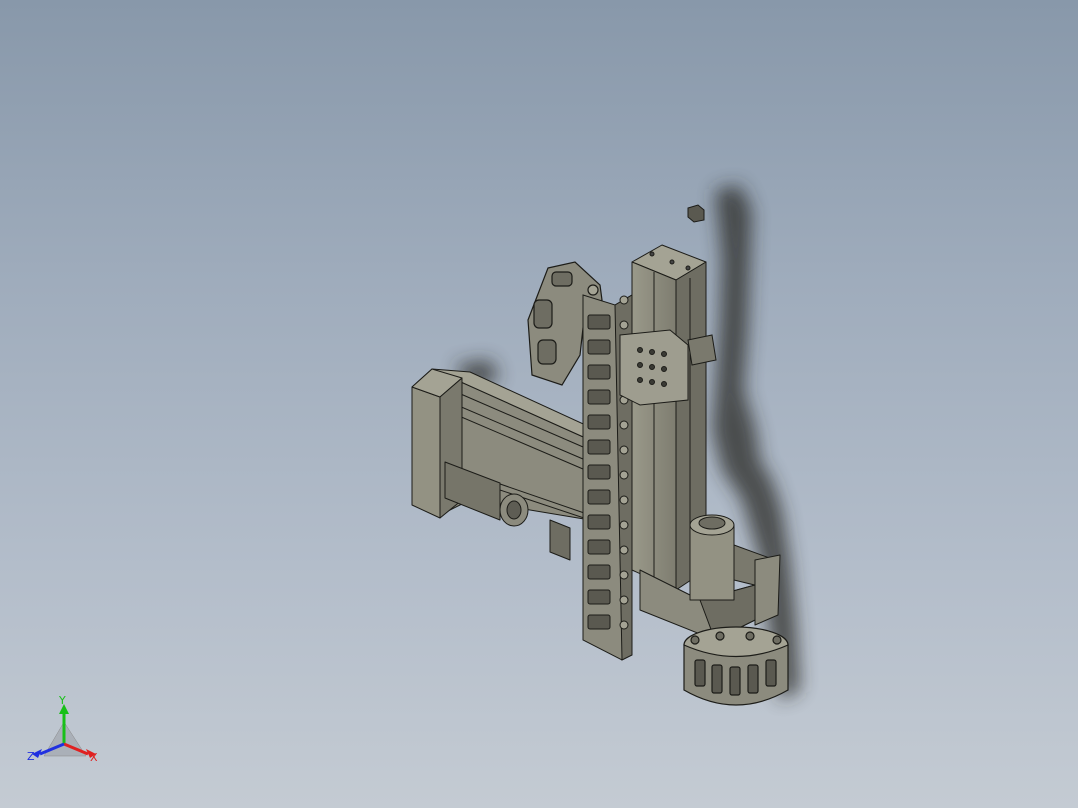 The image size is (1078, 808). Describe the element at coordinates (94, 757) in the screenshot. I see `x-axis-label: X` at that location.